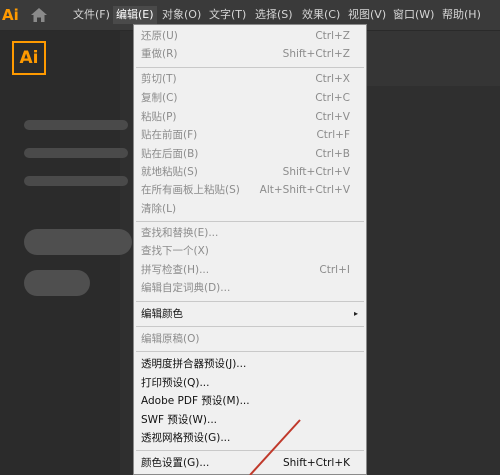 This screenshot has width=500, height=475. I want to click on menu-item-paste-in-back: 贴在后面(B) Ctrl+B, so click(250, 154).